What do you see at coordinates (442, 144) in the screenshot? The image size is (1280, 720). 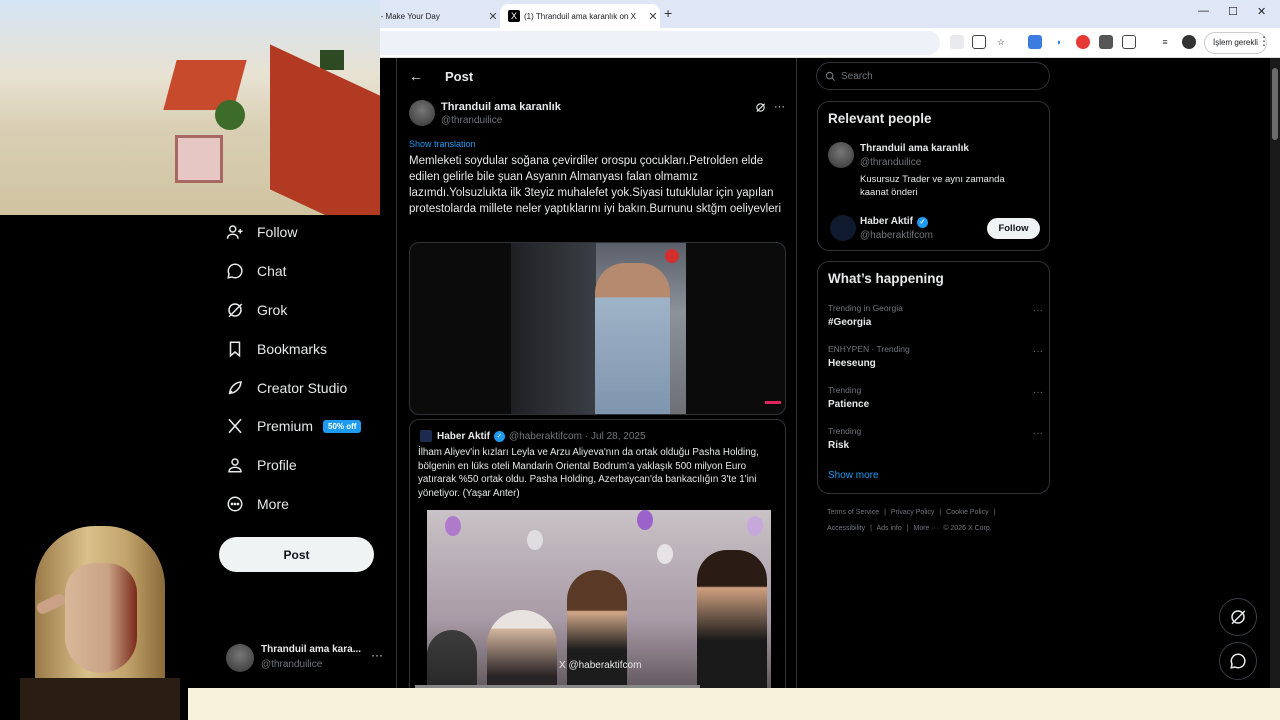 I see `show-translation-link: Show translation` at bounding box center [442, 144].